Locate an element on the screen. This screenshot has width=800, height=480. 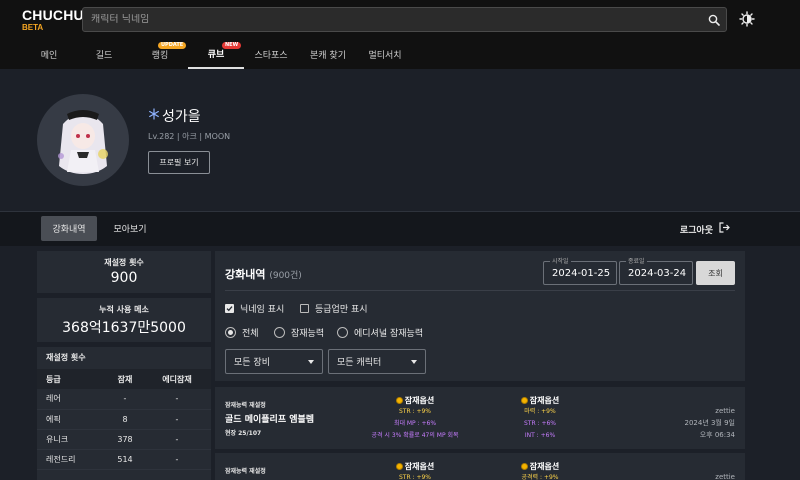
query-button: 조회 is located at coordinates (715, 273).